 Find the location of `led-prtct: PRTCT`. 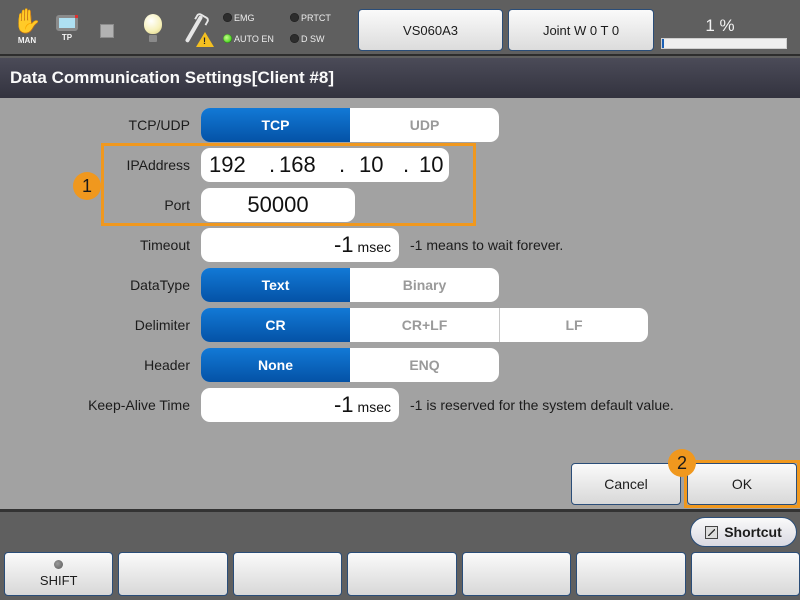

led-prtct: PRTCT is located at coordinates (310, 18).